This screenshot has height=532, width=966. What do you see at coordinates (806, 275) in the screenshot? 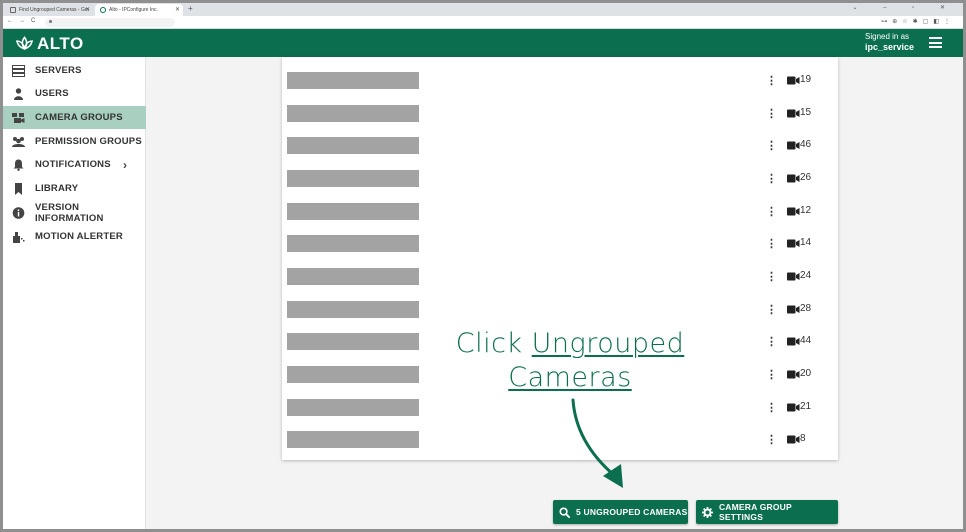
I see `camera-count: 24` at bounding box center [806, 275].